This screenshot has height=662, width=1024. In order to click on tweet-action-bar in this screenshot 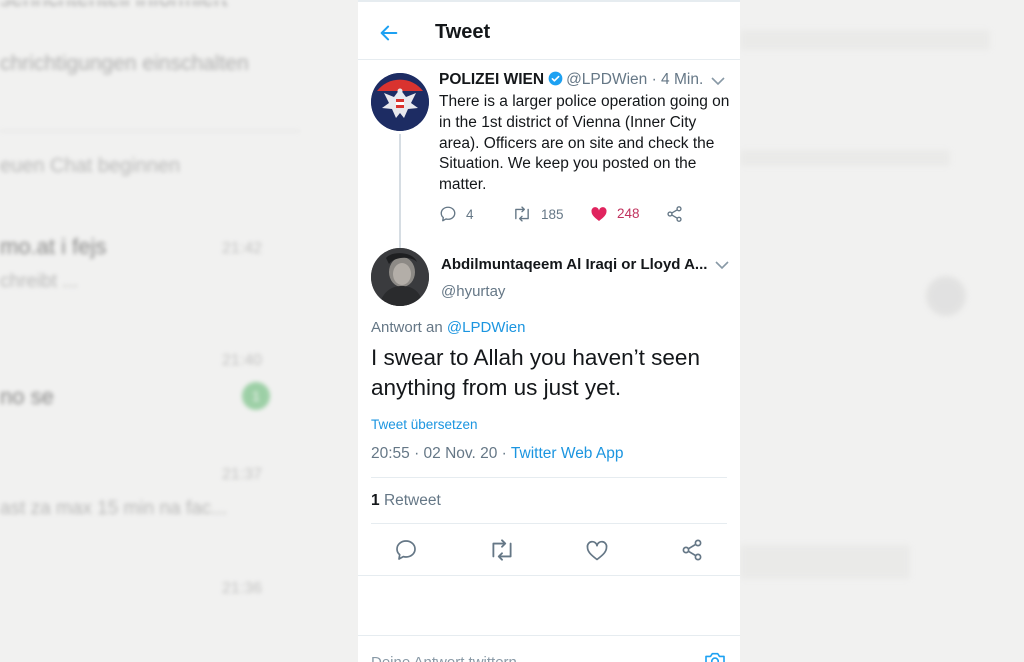, I will do `click(549, 550)`.